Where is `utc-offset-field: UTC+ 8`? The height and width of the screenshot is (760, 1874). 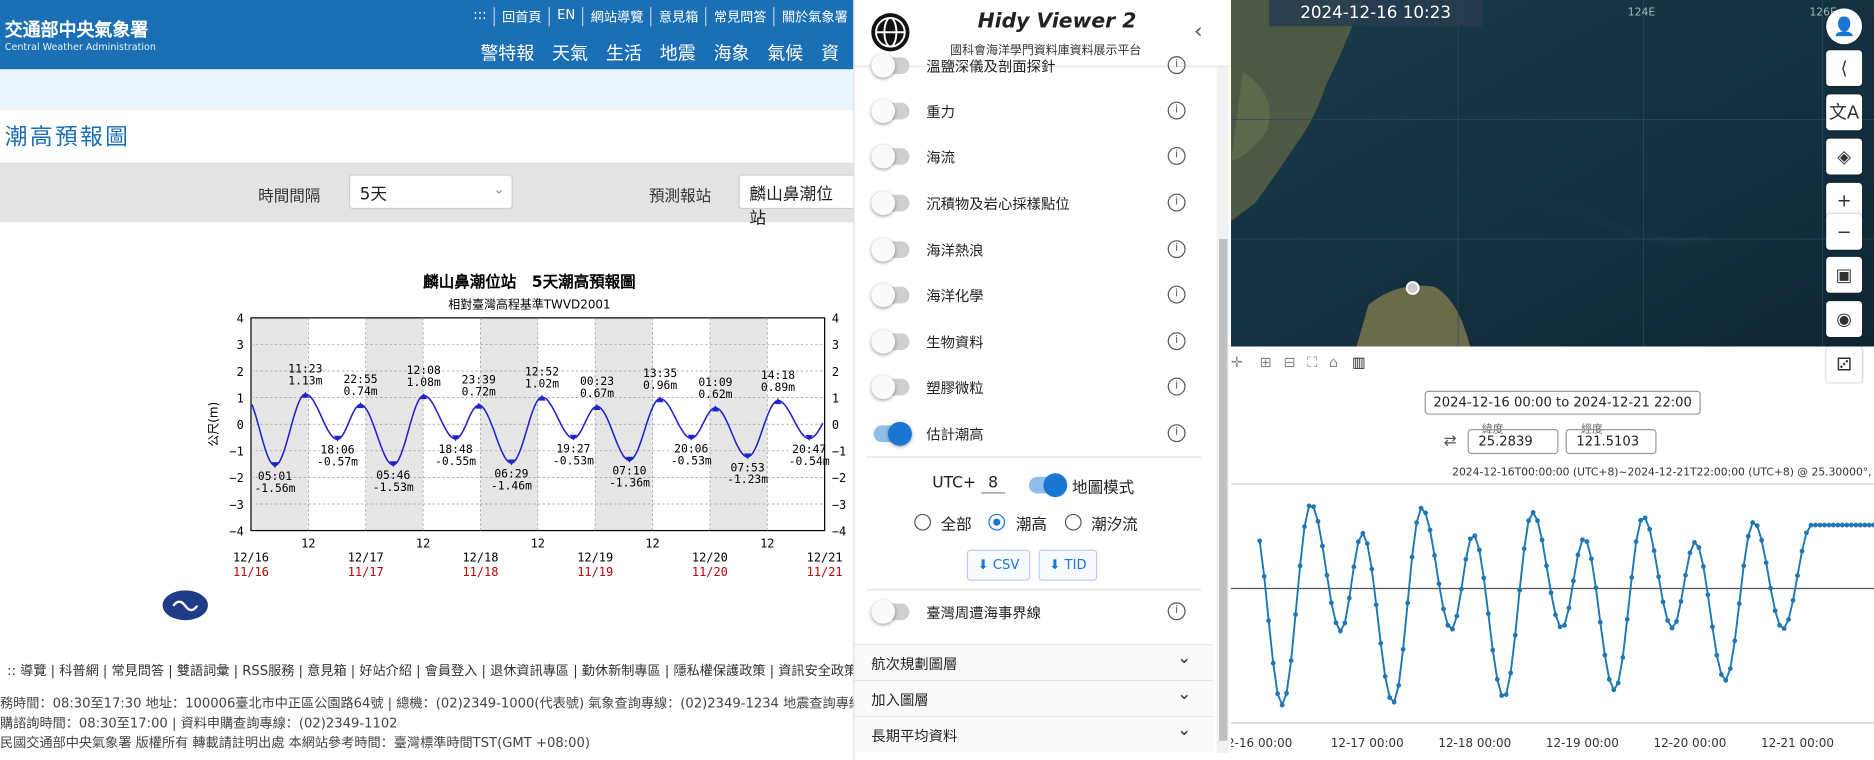 utc-offset-field: UTC+ 8 is located at coordinates (969, 484).